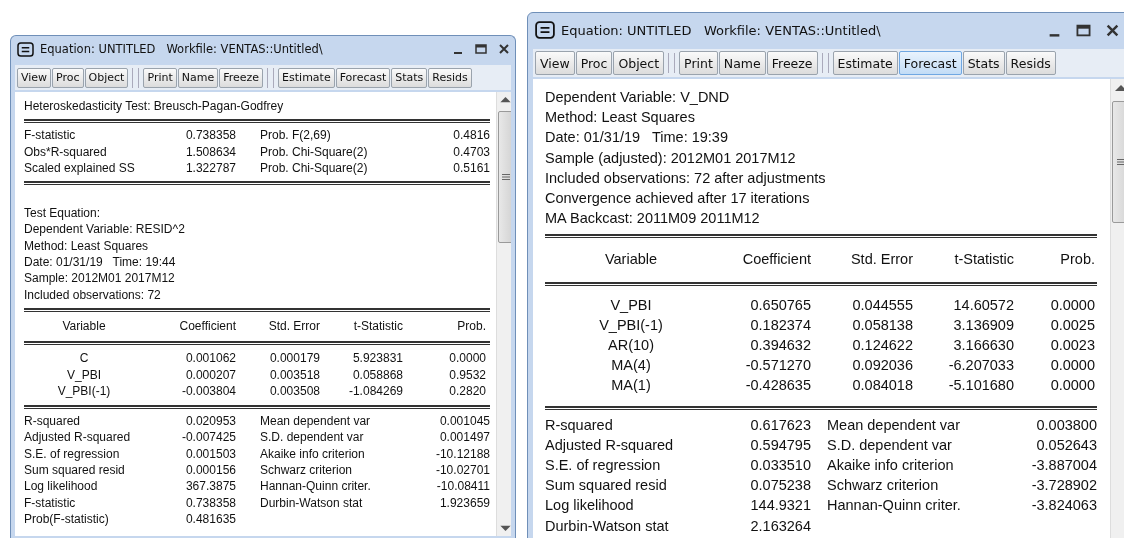 The image size is (1124, 538). Describe the element at coordinates (780, 445) in the screenshot. I see `stat-value: 0.594795` at that location.